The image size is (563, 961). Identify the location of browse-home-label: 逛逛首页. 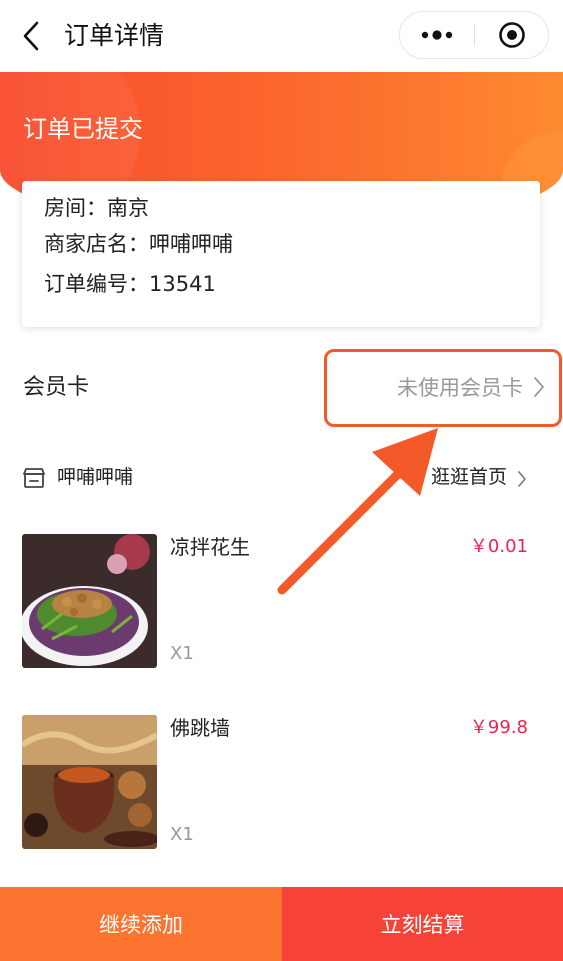
(469, 477).